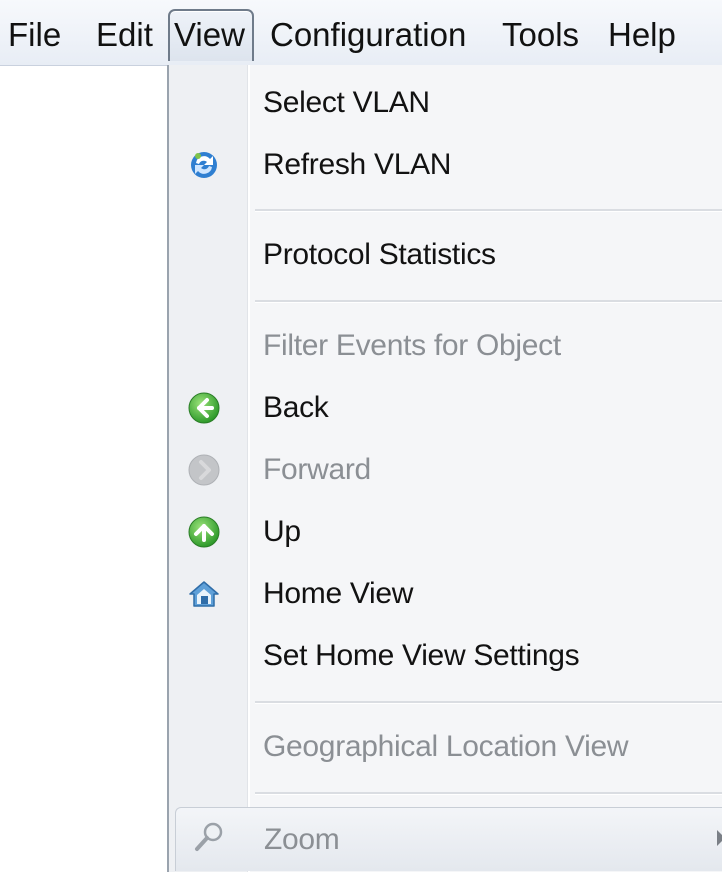  I want to click on menu-item-protocol-statistics: Protocol Statistics, so click(445, 255).